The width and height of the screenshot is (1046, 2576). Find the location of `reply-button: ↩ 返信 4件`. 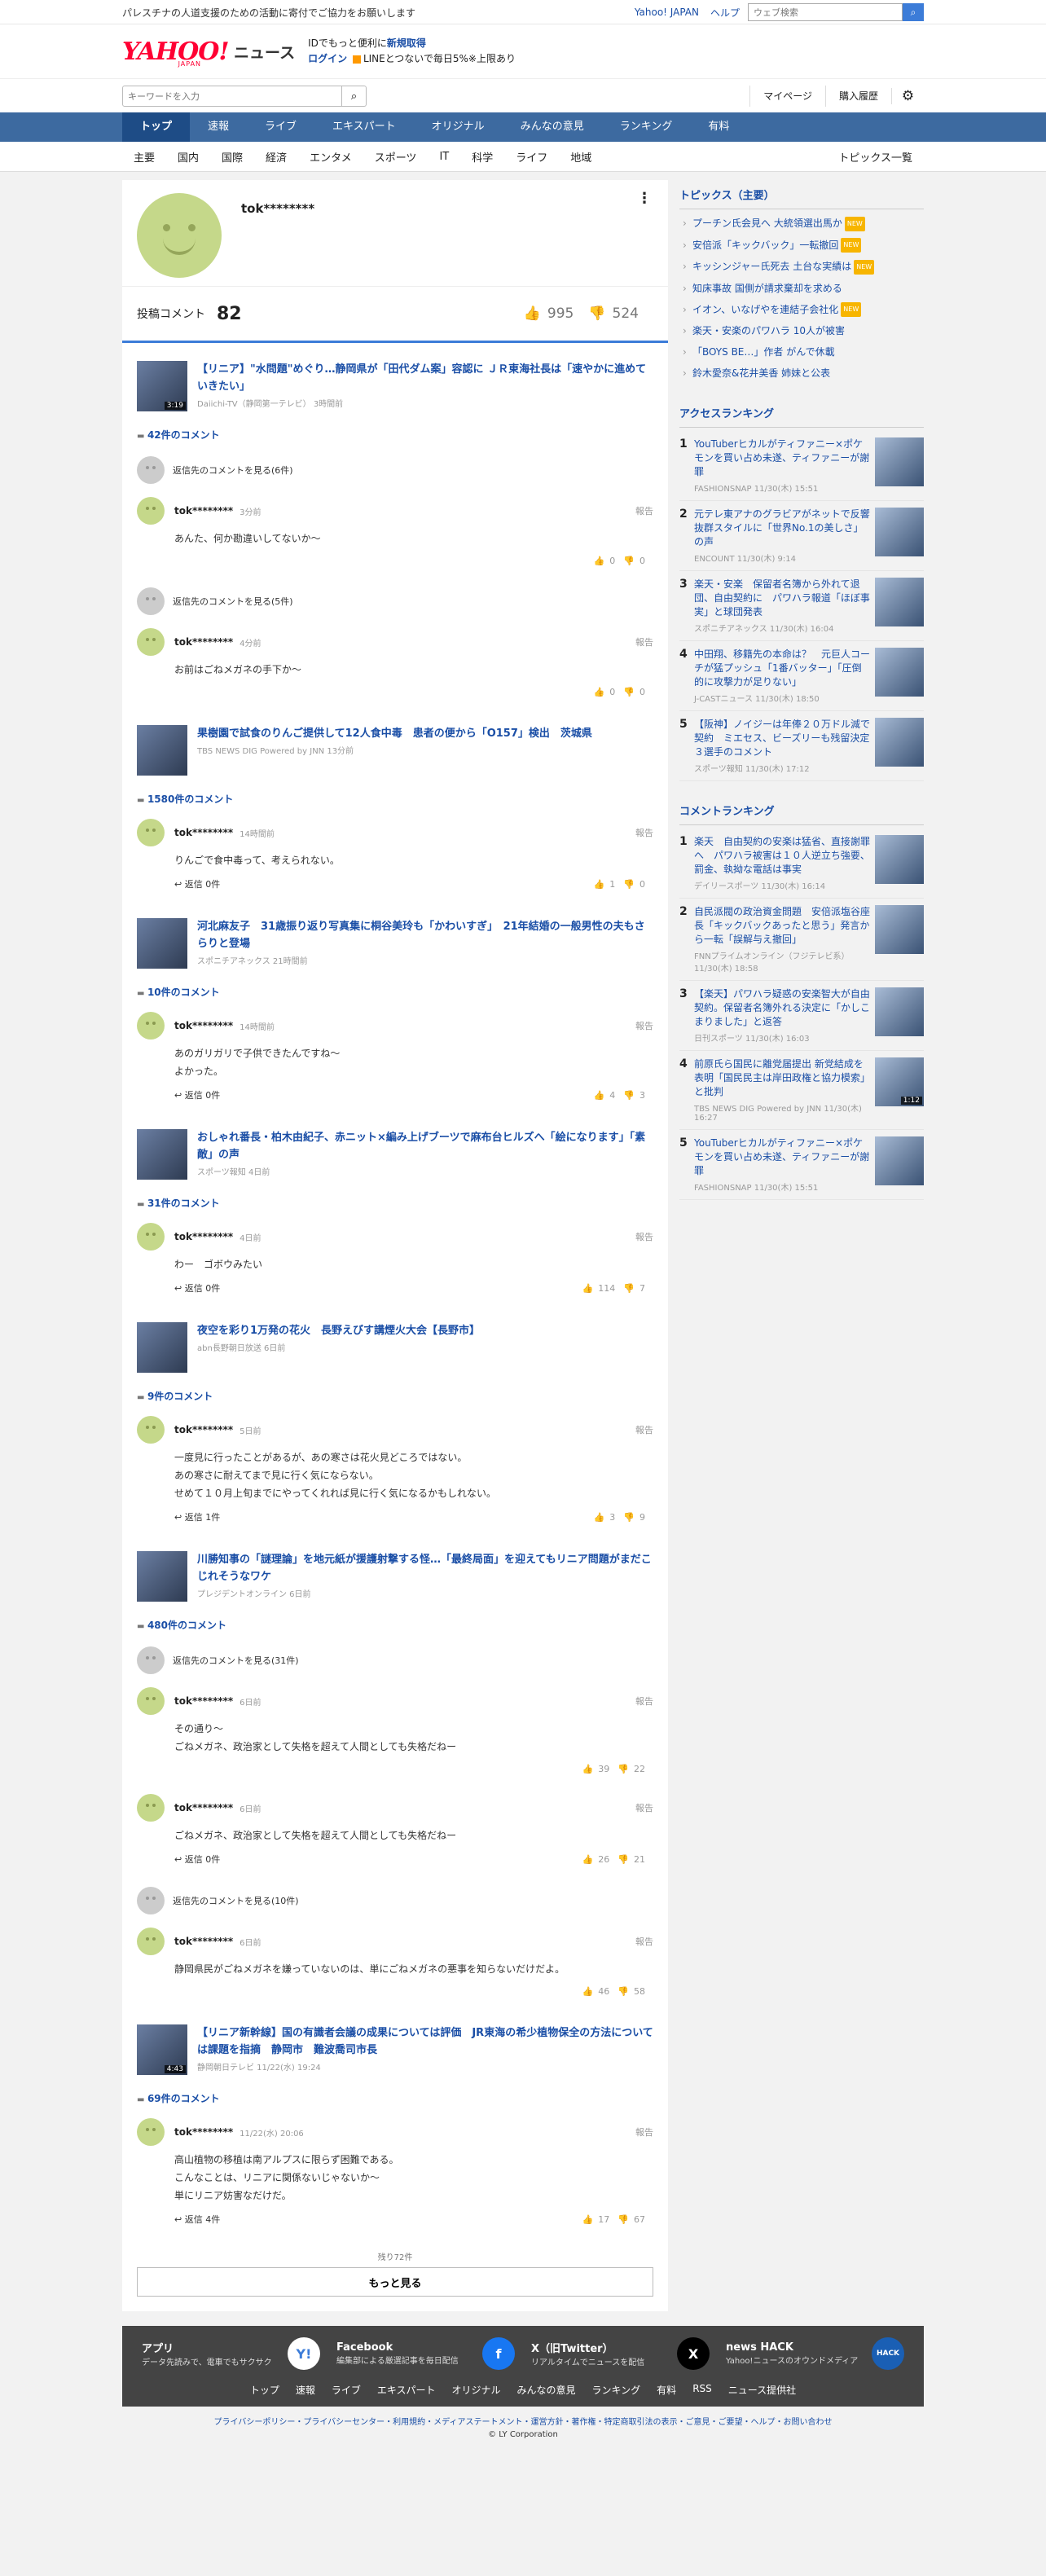

reply-button: ↩ 返信 4件 is located at coordinates (197, 2219).